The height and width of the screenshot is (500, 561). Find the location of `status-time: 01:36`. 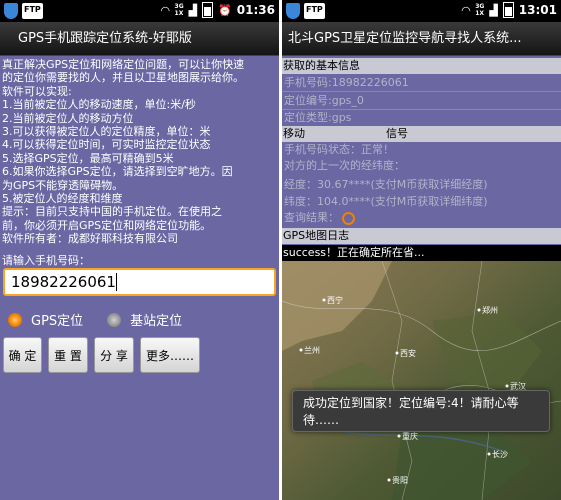

status-time: 01:36 is located at coordinates (255, 10).